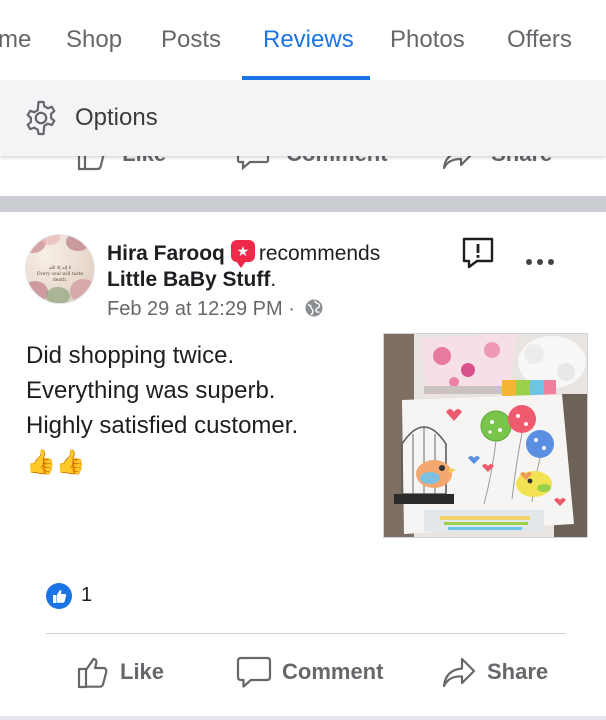  What do you see at coordinates (41, 118) in the screenshot?
I see `gear-icon` at bounding box center [41, 118].